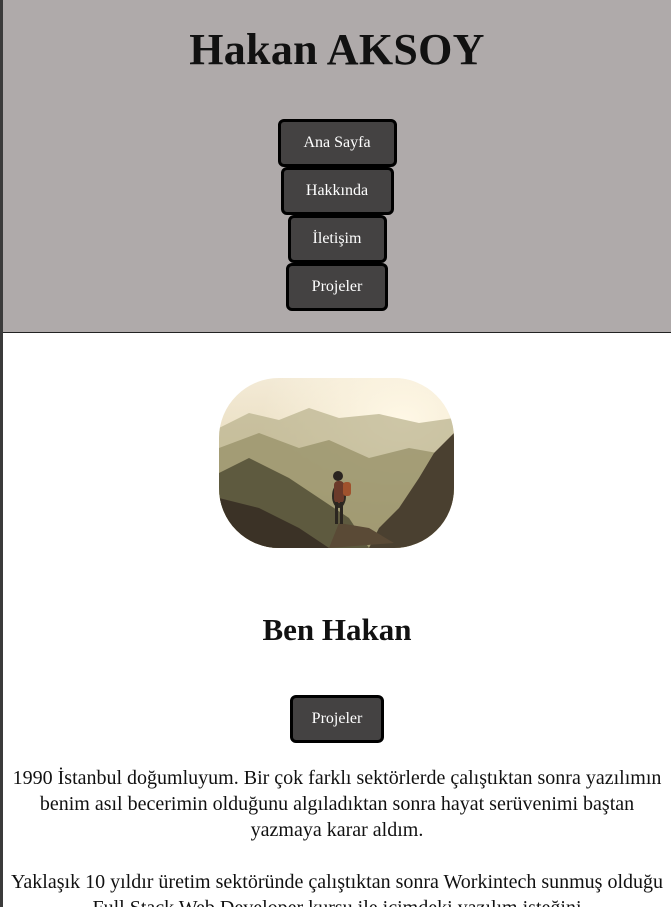 This screenshot has height=907, width=671. I want to click on hiker-photo-illustration, so click(336, 463).